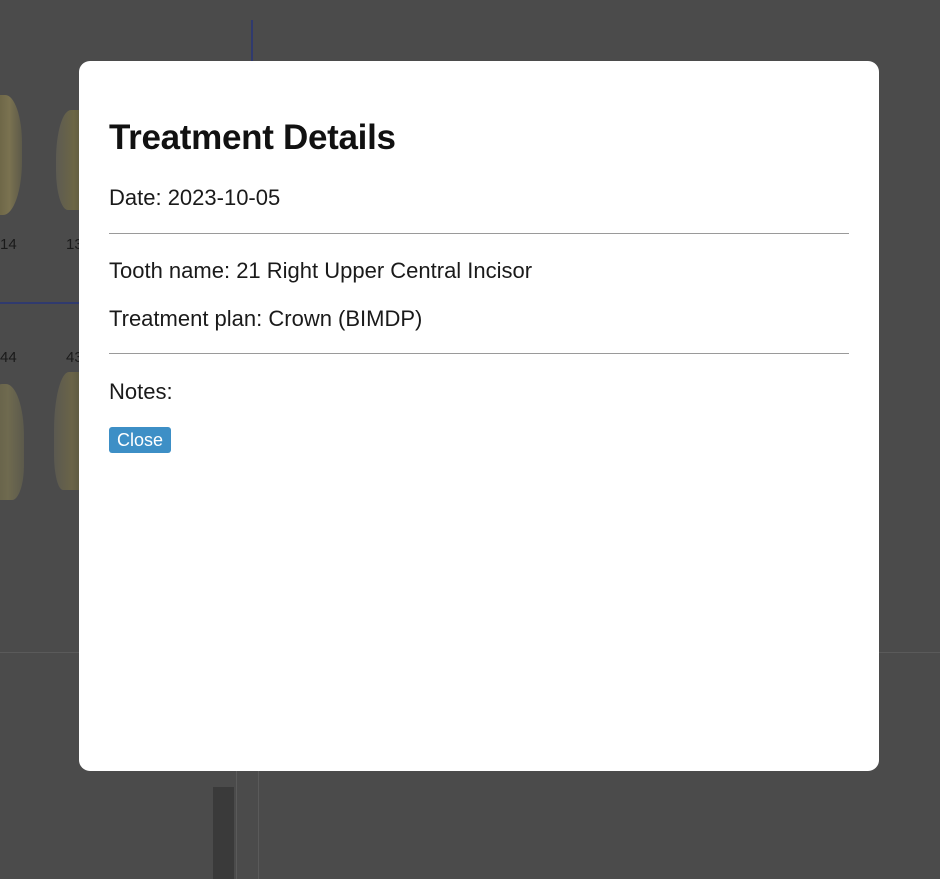 The image size is (940, 879). I want to click on tooth-14-image, so click(11, 155).